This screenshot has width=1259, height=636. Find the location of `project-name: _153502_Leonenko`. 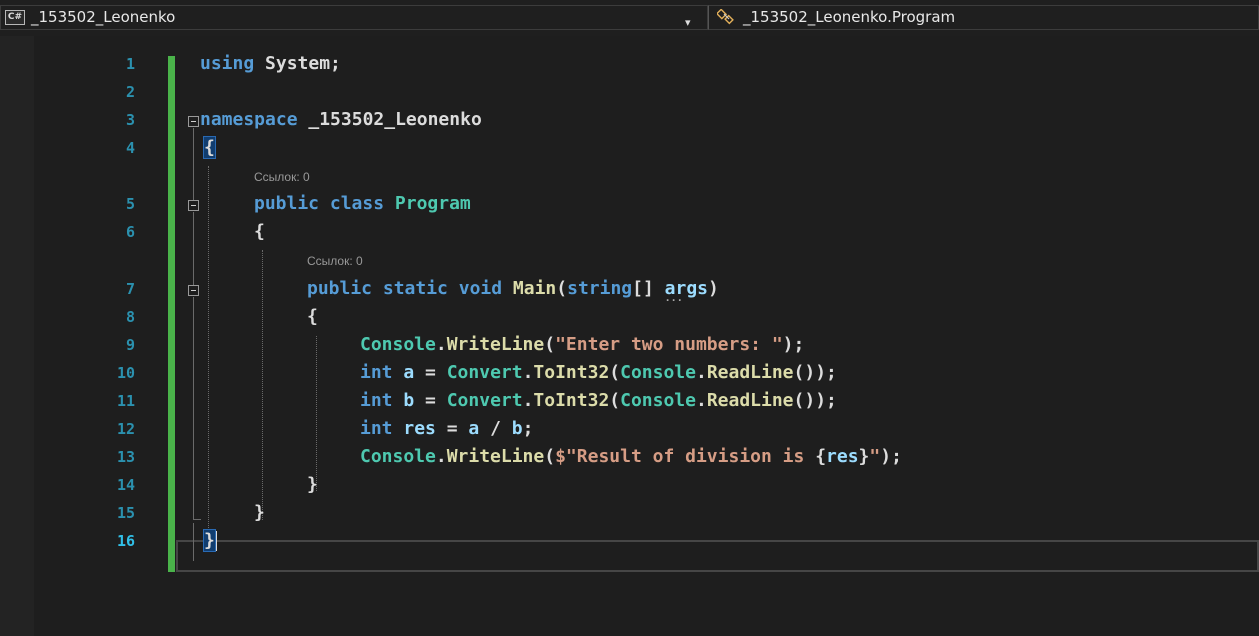

project-name: _153502_Leonenko is located at coordinates (103, 17).